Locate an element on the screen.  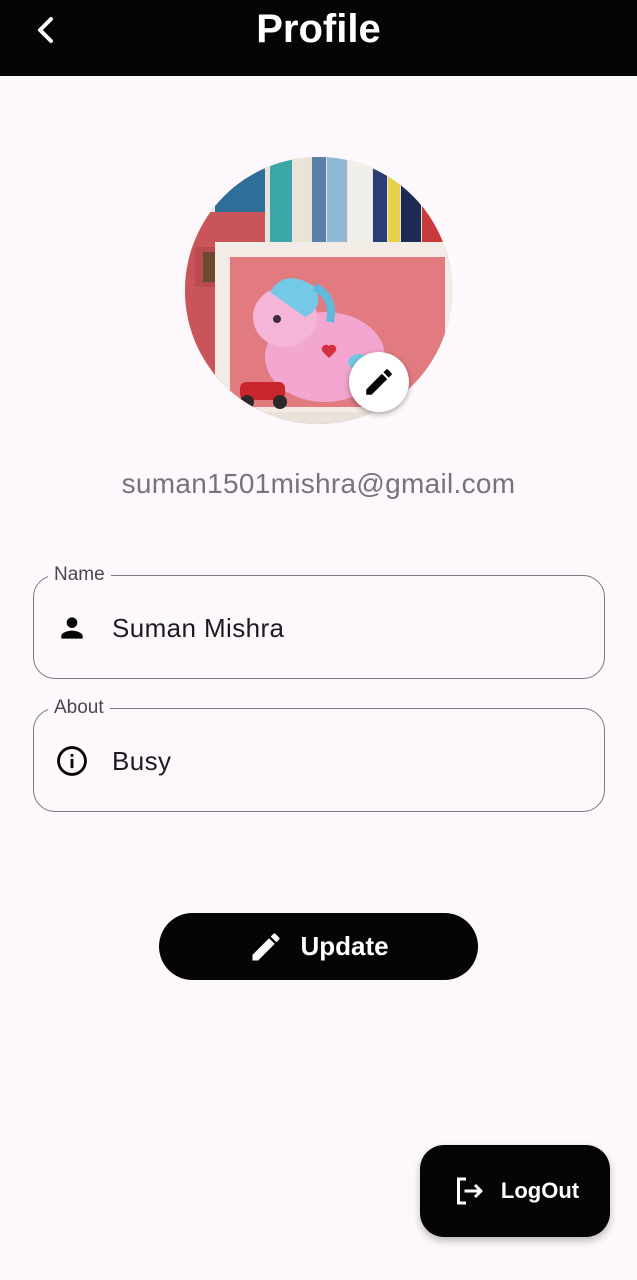
update-button: Update is located at coordinates (318, 946).